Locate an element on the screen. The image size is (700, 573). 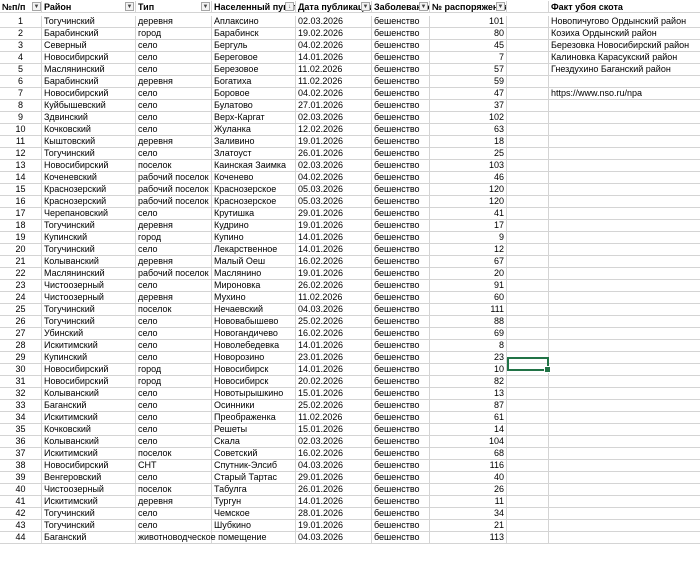
cell-publication-date: 19.02.2026 is located at coordinates (334, 34).